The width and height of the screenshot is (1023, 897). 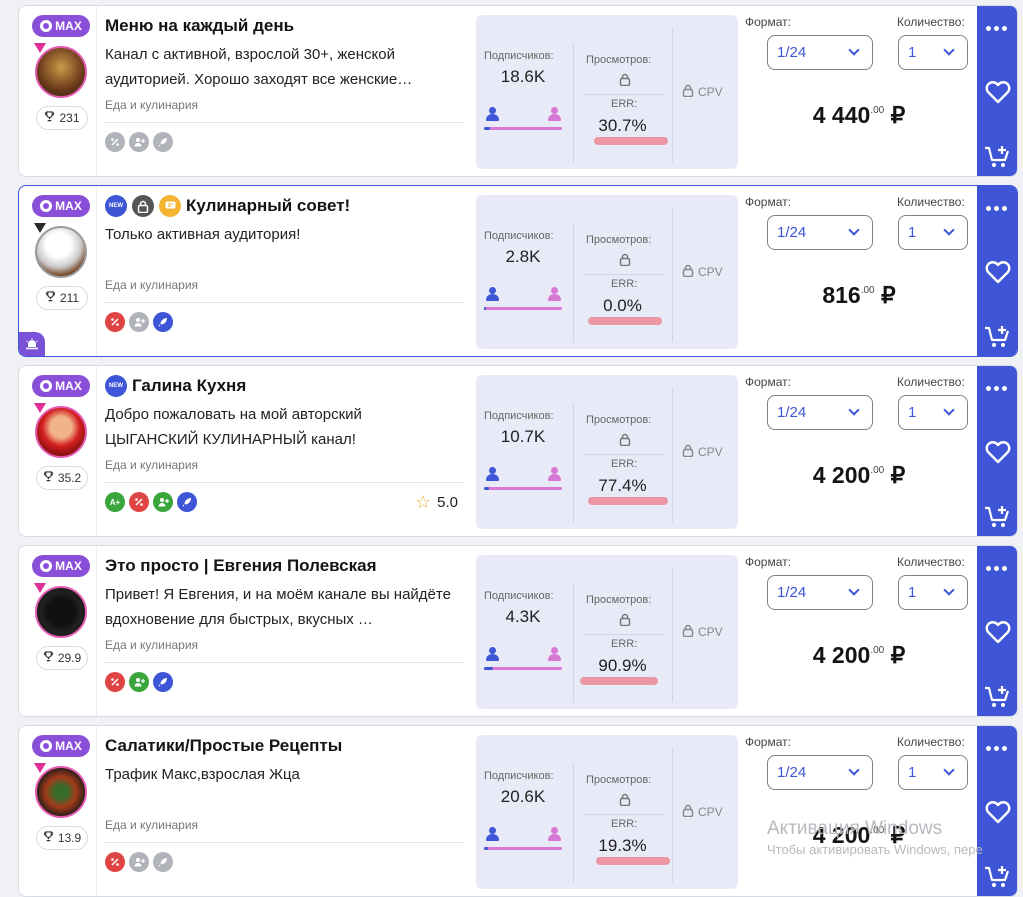 What do you see at coordinates (62, 838) in the screenshot?
I see `rating-badge: 13.9` at bounding box center [62, 838].